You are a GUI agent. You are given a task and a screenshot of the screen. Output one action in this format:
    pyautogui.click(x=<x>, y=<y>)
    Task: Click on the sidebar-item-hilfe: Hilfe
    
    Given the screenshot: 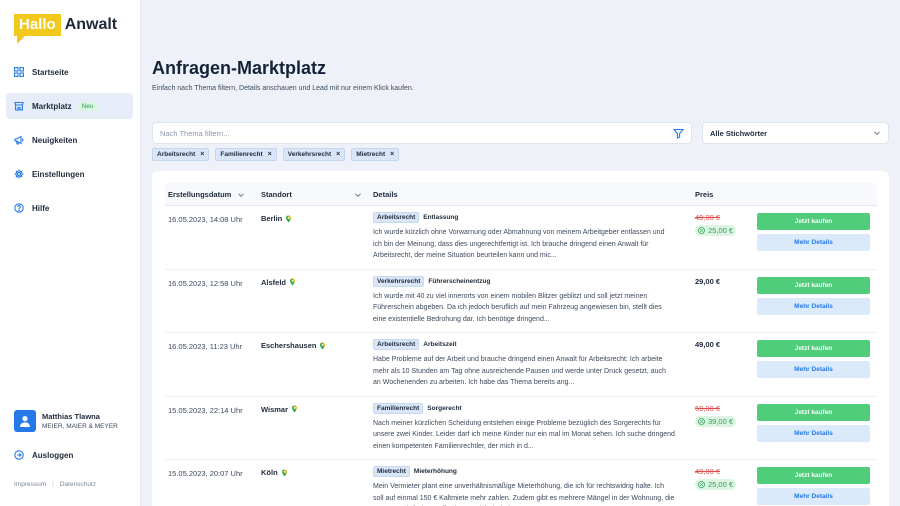 What is the action you would take?
    pyautogui.click(x=69, y=208)
    